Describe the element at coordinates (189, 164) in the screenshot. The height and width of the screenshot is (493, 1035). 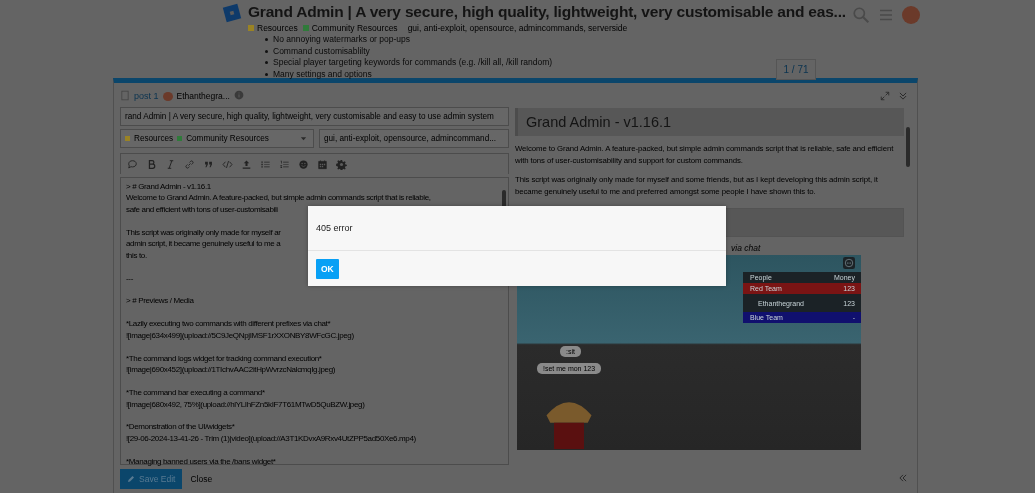
I see `link-icon` at that location.